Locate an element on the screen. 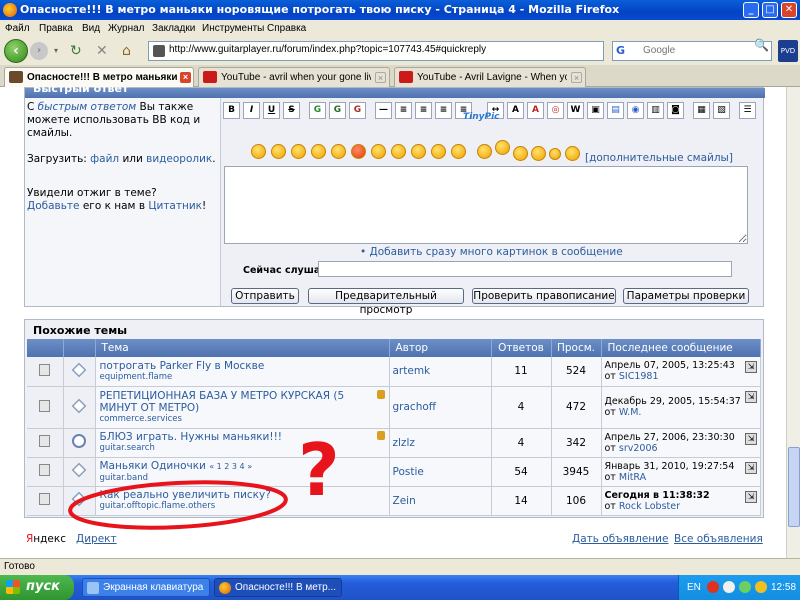 Image resolution: width=800 pixels, height=600 pixels. tab-close-icon: × is located at coordinates (380, 77).